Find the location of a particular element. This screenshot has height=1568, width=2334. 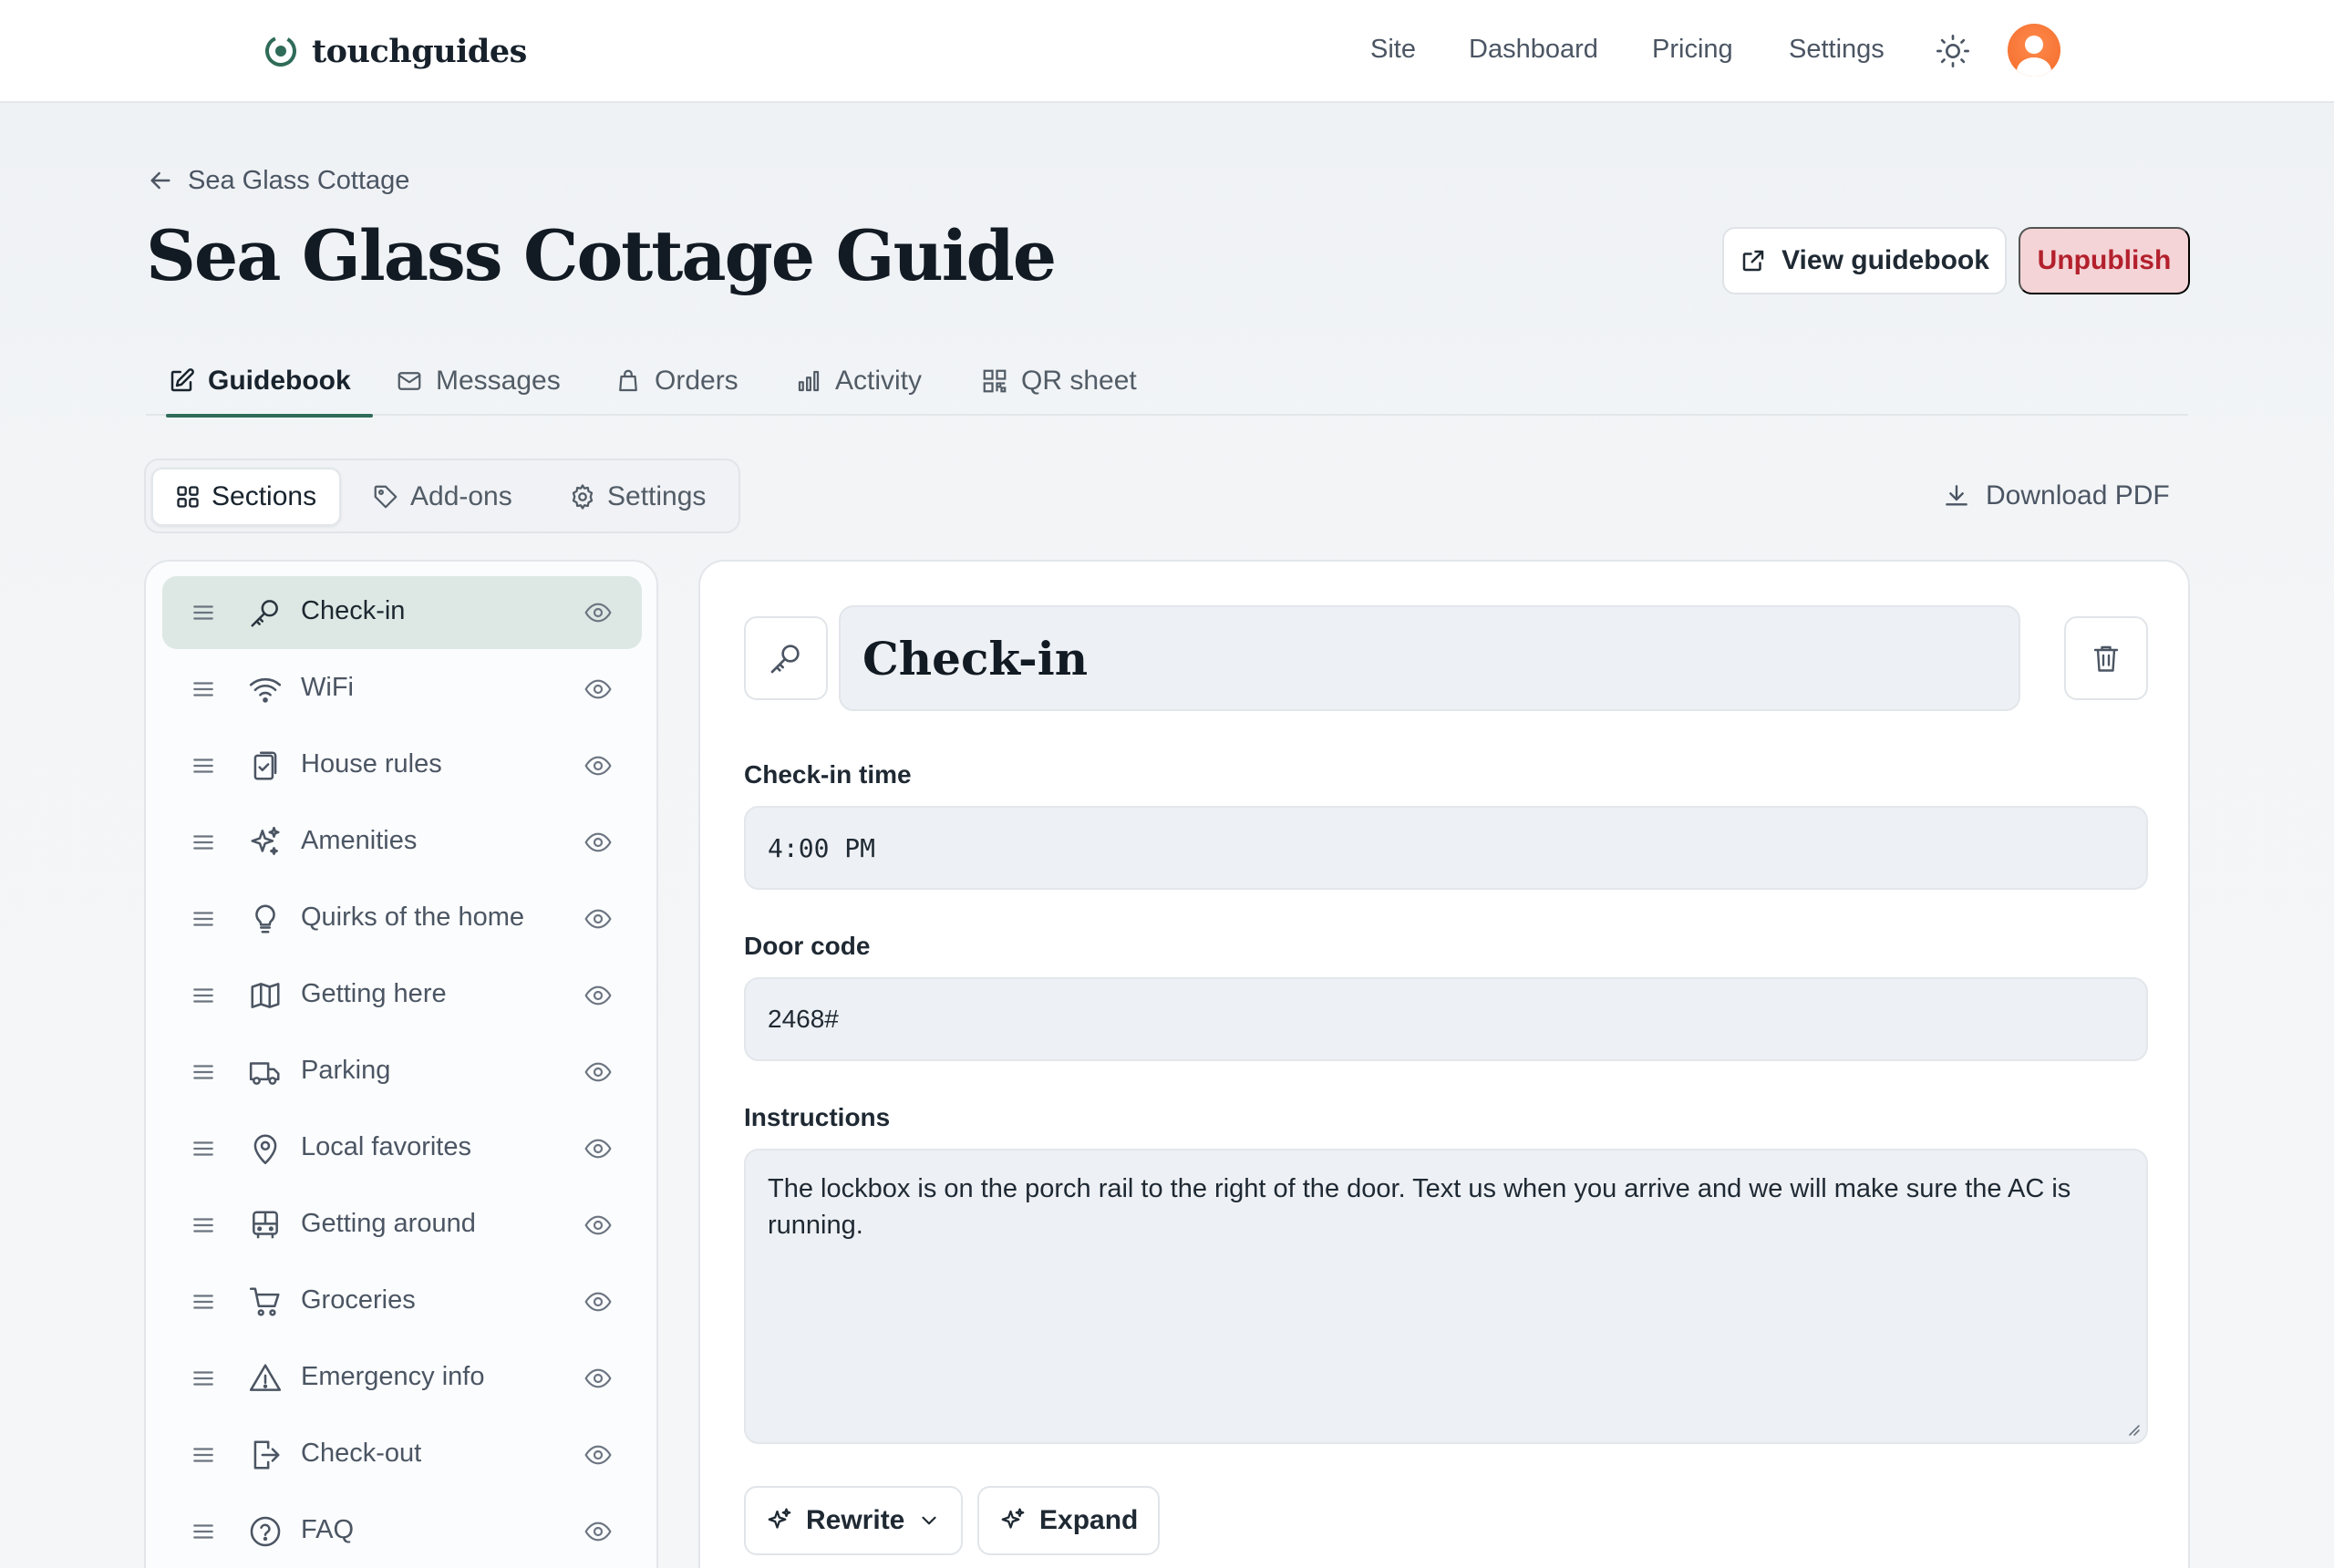

qr-icon is located at coordinates (995, 381).